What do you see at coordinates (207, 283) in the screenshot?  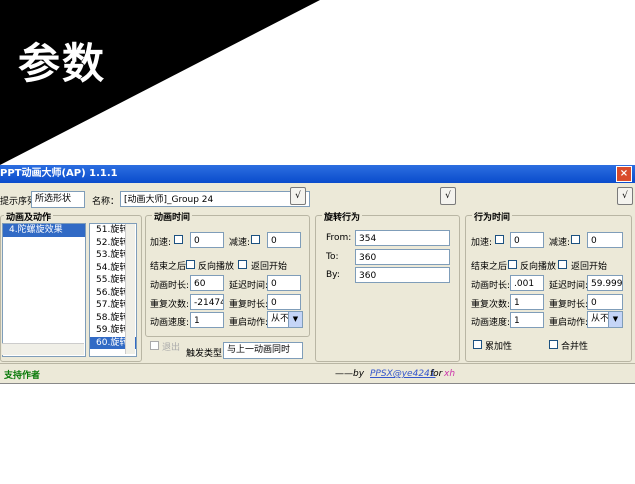 I see `duration-input: 60` at bounding box center [207, 283].